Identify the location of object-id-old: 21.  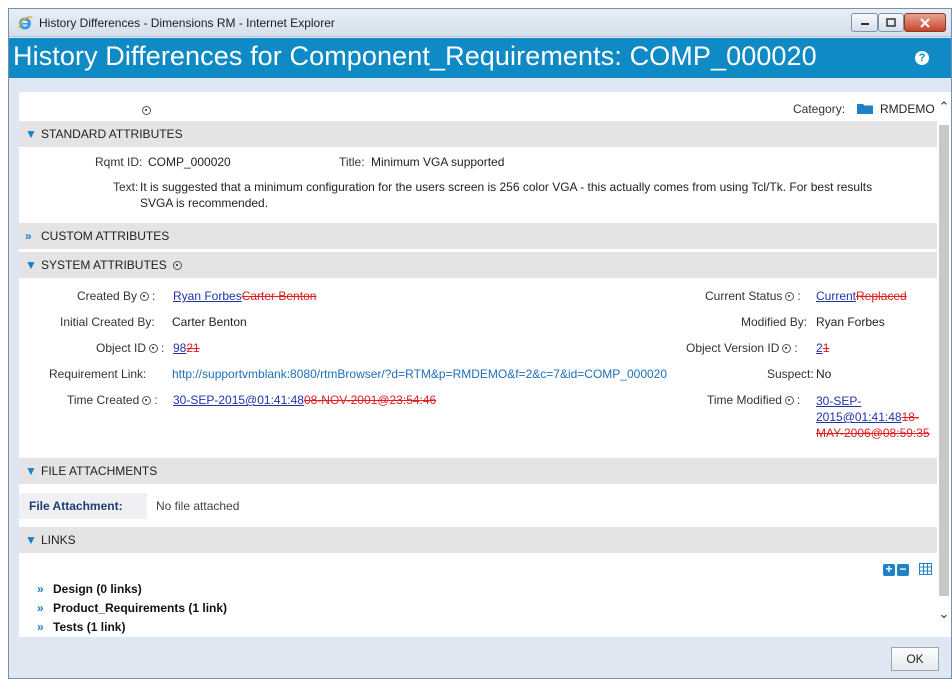
(193, 348).